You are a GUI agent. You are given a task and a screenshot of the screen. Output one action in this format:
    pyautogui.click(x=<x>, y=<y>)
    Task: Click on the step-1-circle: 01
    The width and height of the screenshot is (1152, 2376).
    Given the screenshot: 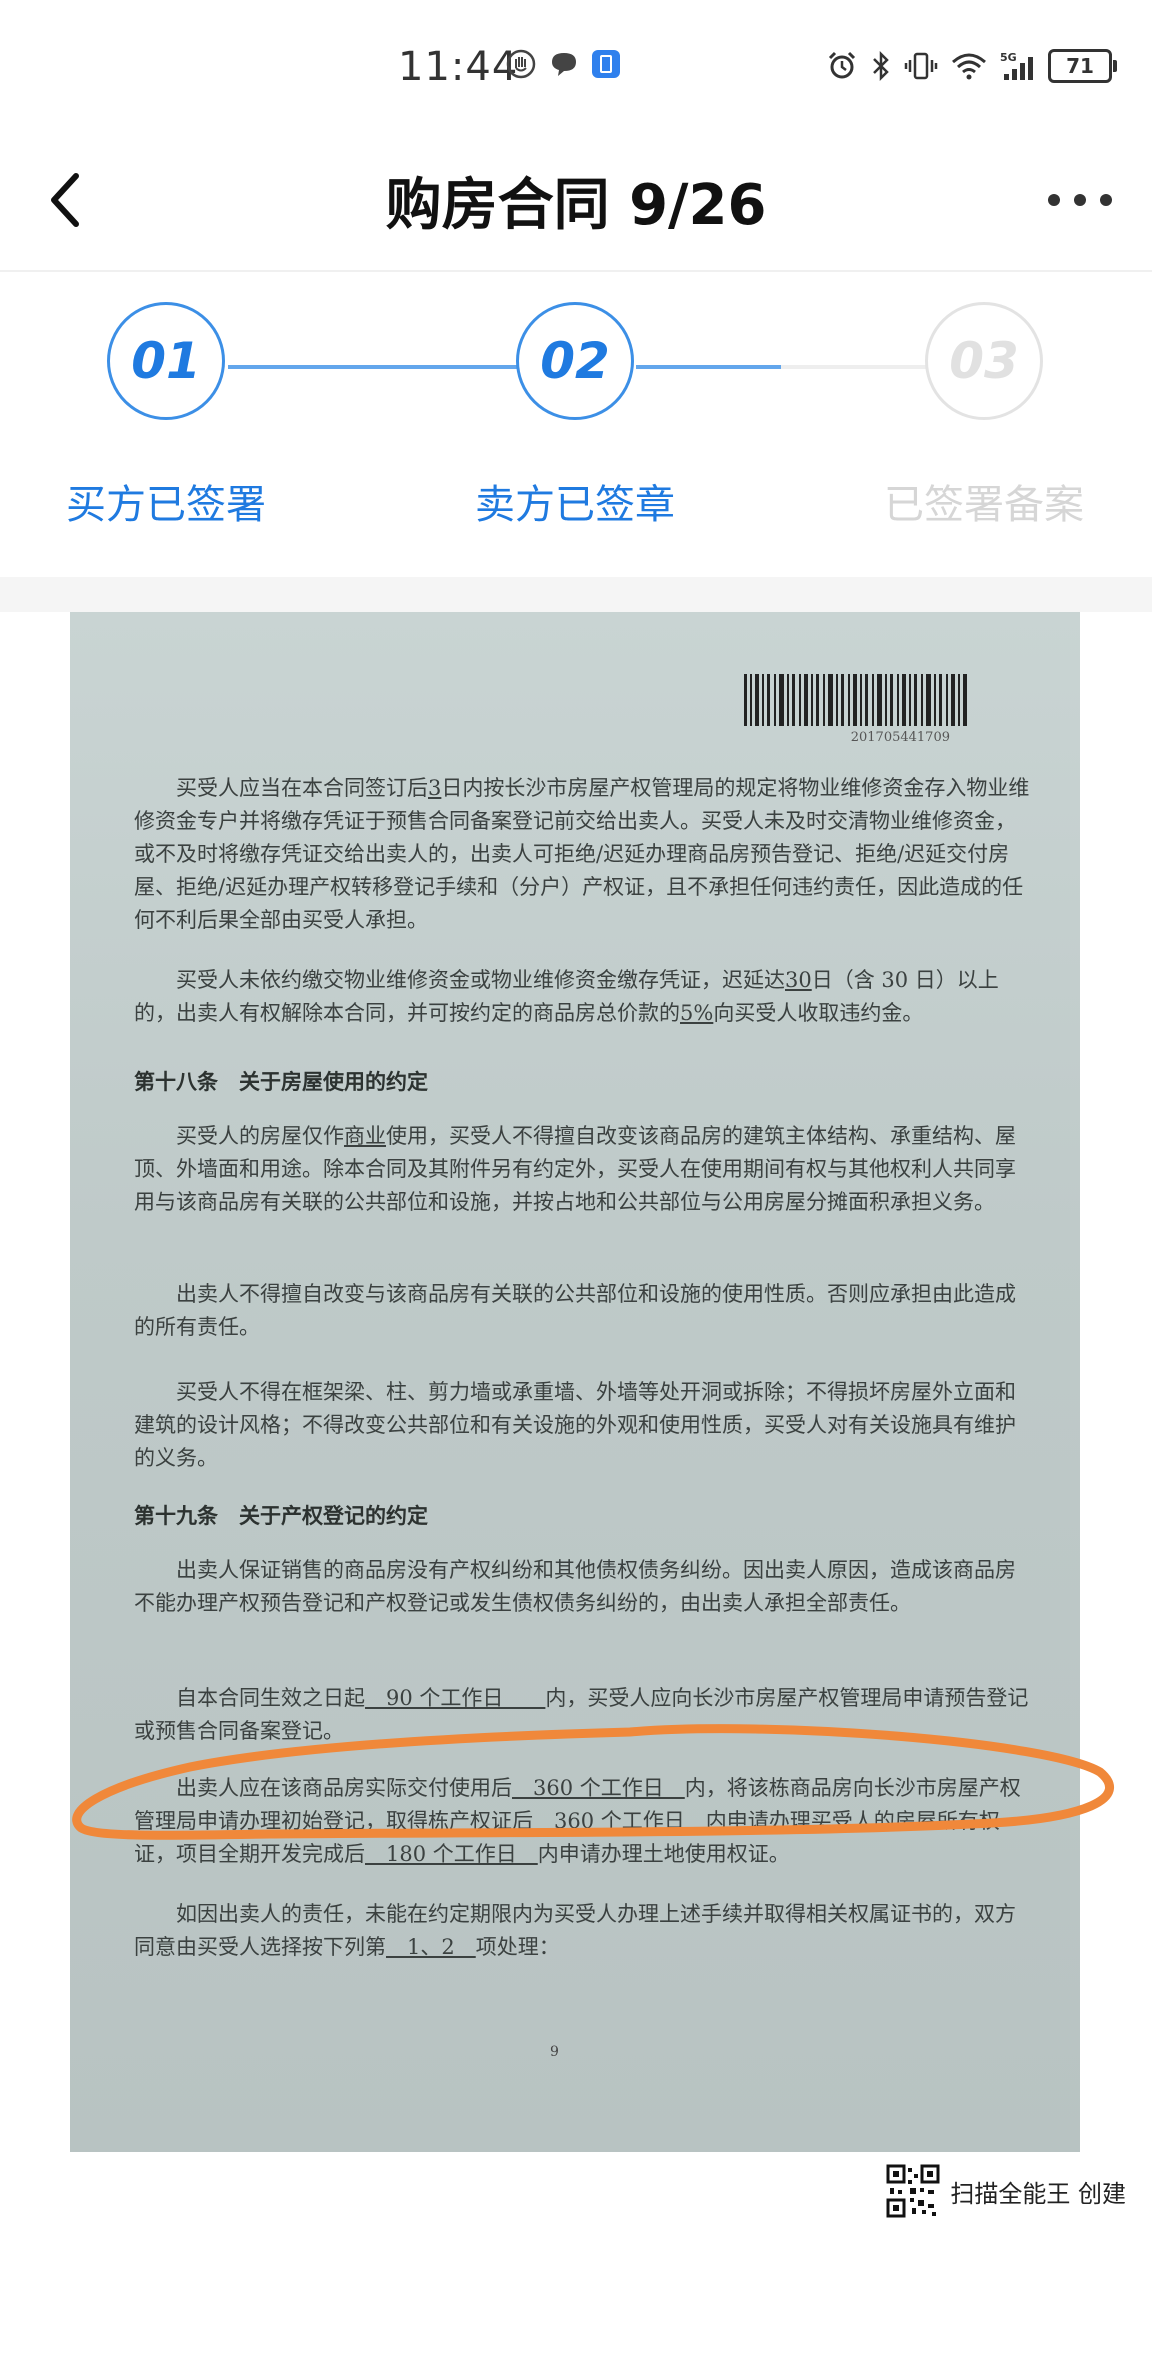 What is the action you would take?
    pyautogui.click(x=166, y=361)
    